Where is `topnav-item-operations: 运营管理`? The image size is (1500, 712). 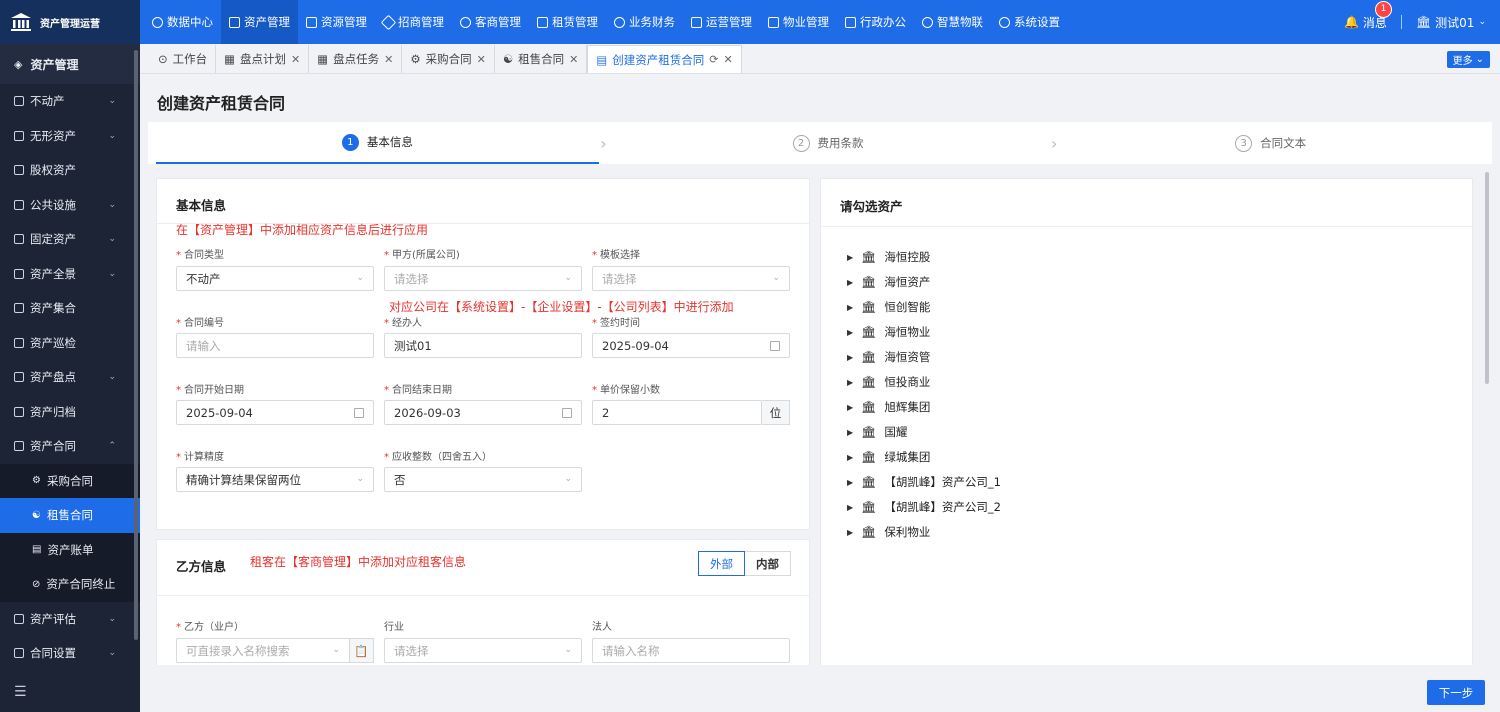
topnav-item-operations: 运营管理 is located at coordinates (721, 22).